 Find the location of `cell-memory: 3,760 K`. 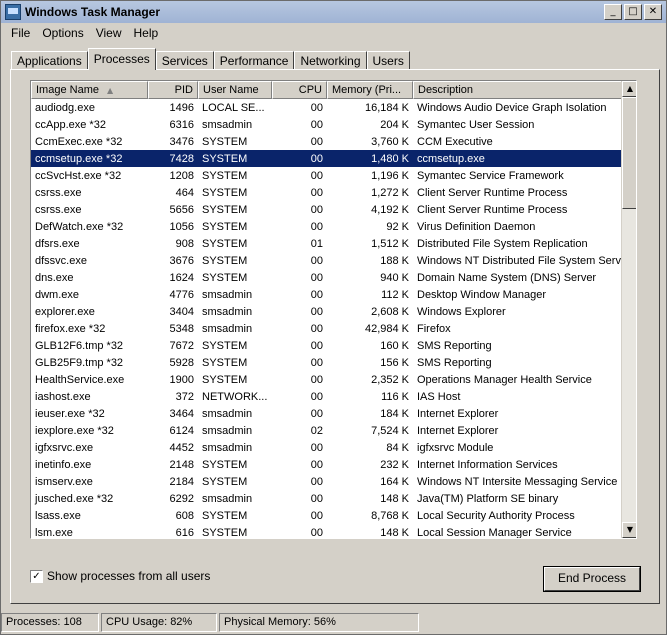

cell-memory: 3,760 K is located at coordinates (390, 141).